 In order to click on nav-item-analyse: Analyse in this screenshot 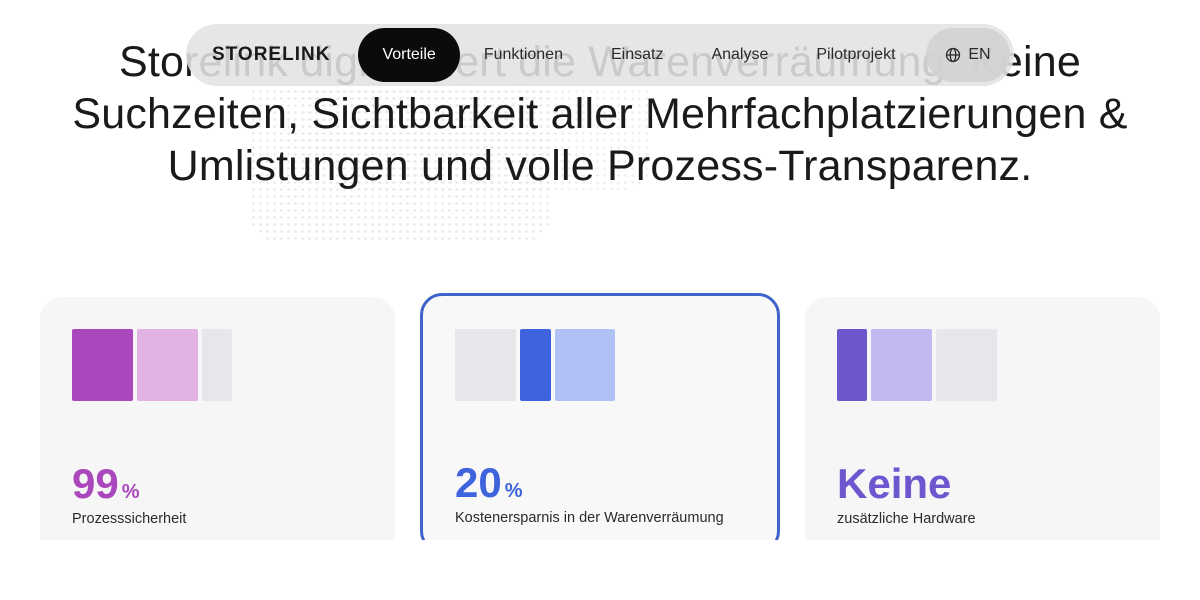, I will do `click(739, 55)`.